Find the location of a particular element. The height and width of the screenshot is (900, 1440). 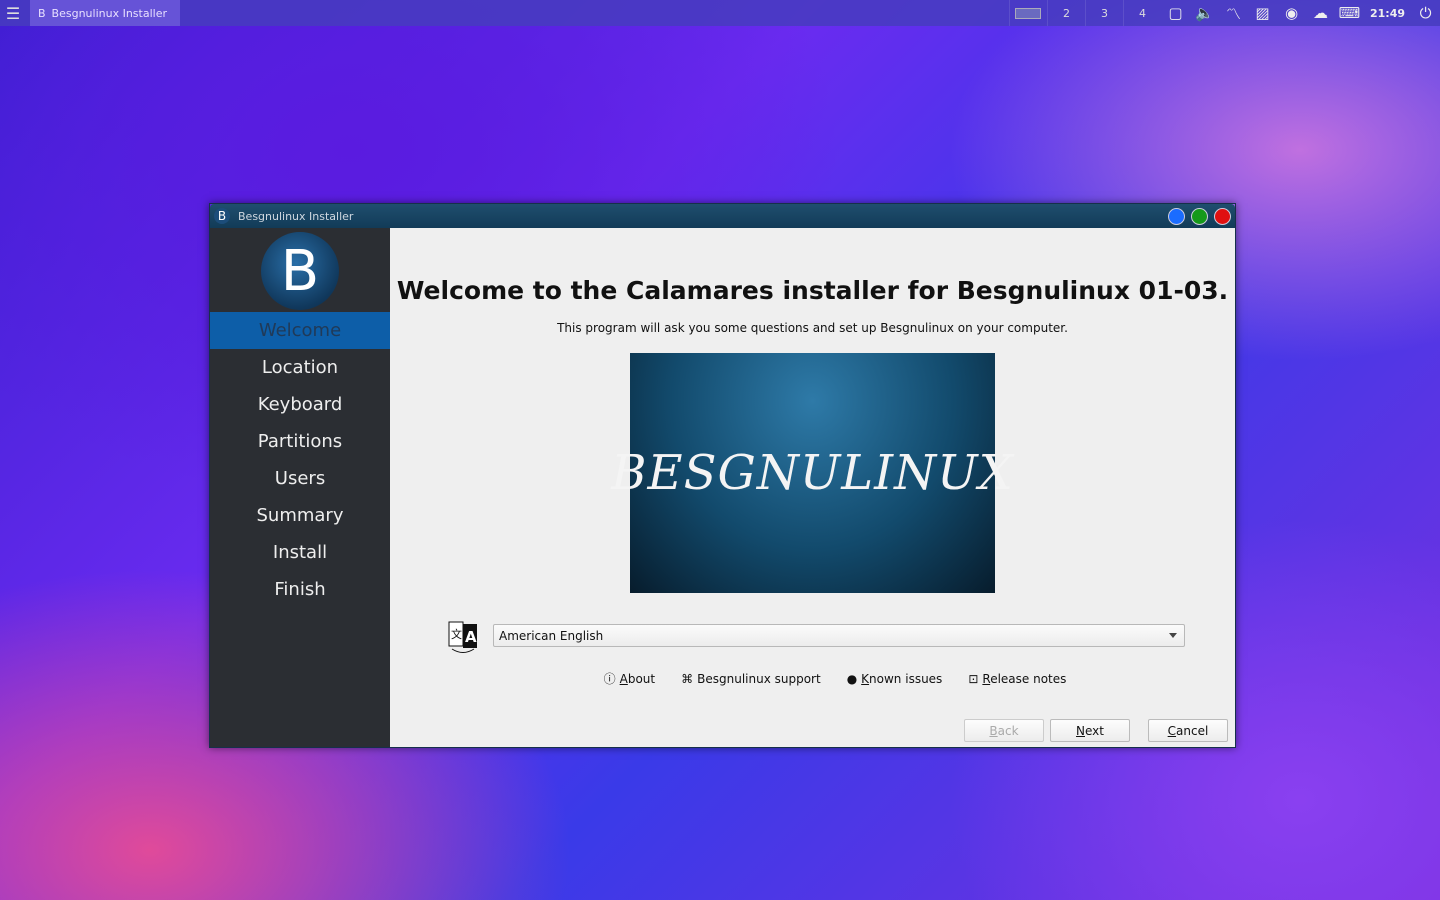

support-label: Besgnulinux support is located at coordinates (759, 678).